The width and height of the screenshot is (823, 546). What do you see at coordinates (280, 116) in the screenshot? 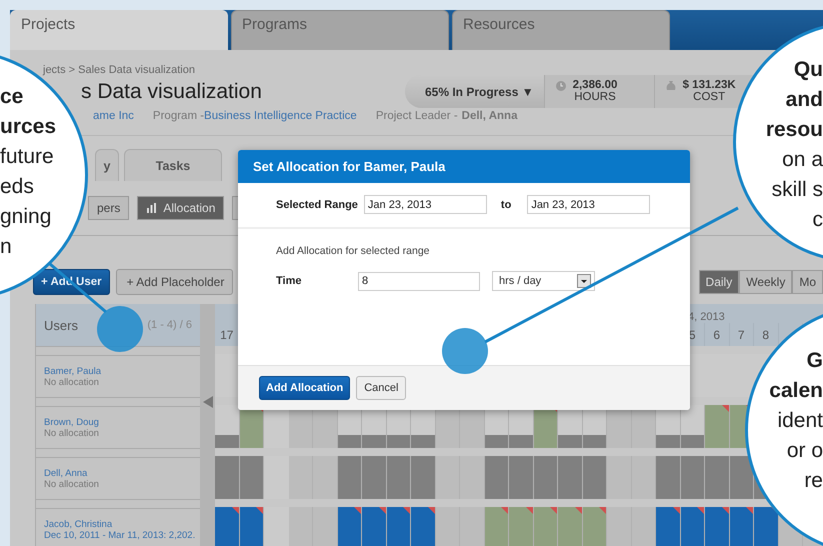
I see `program-link: Business Intelligence Practice` at bounding box center [280, 116].